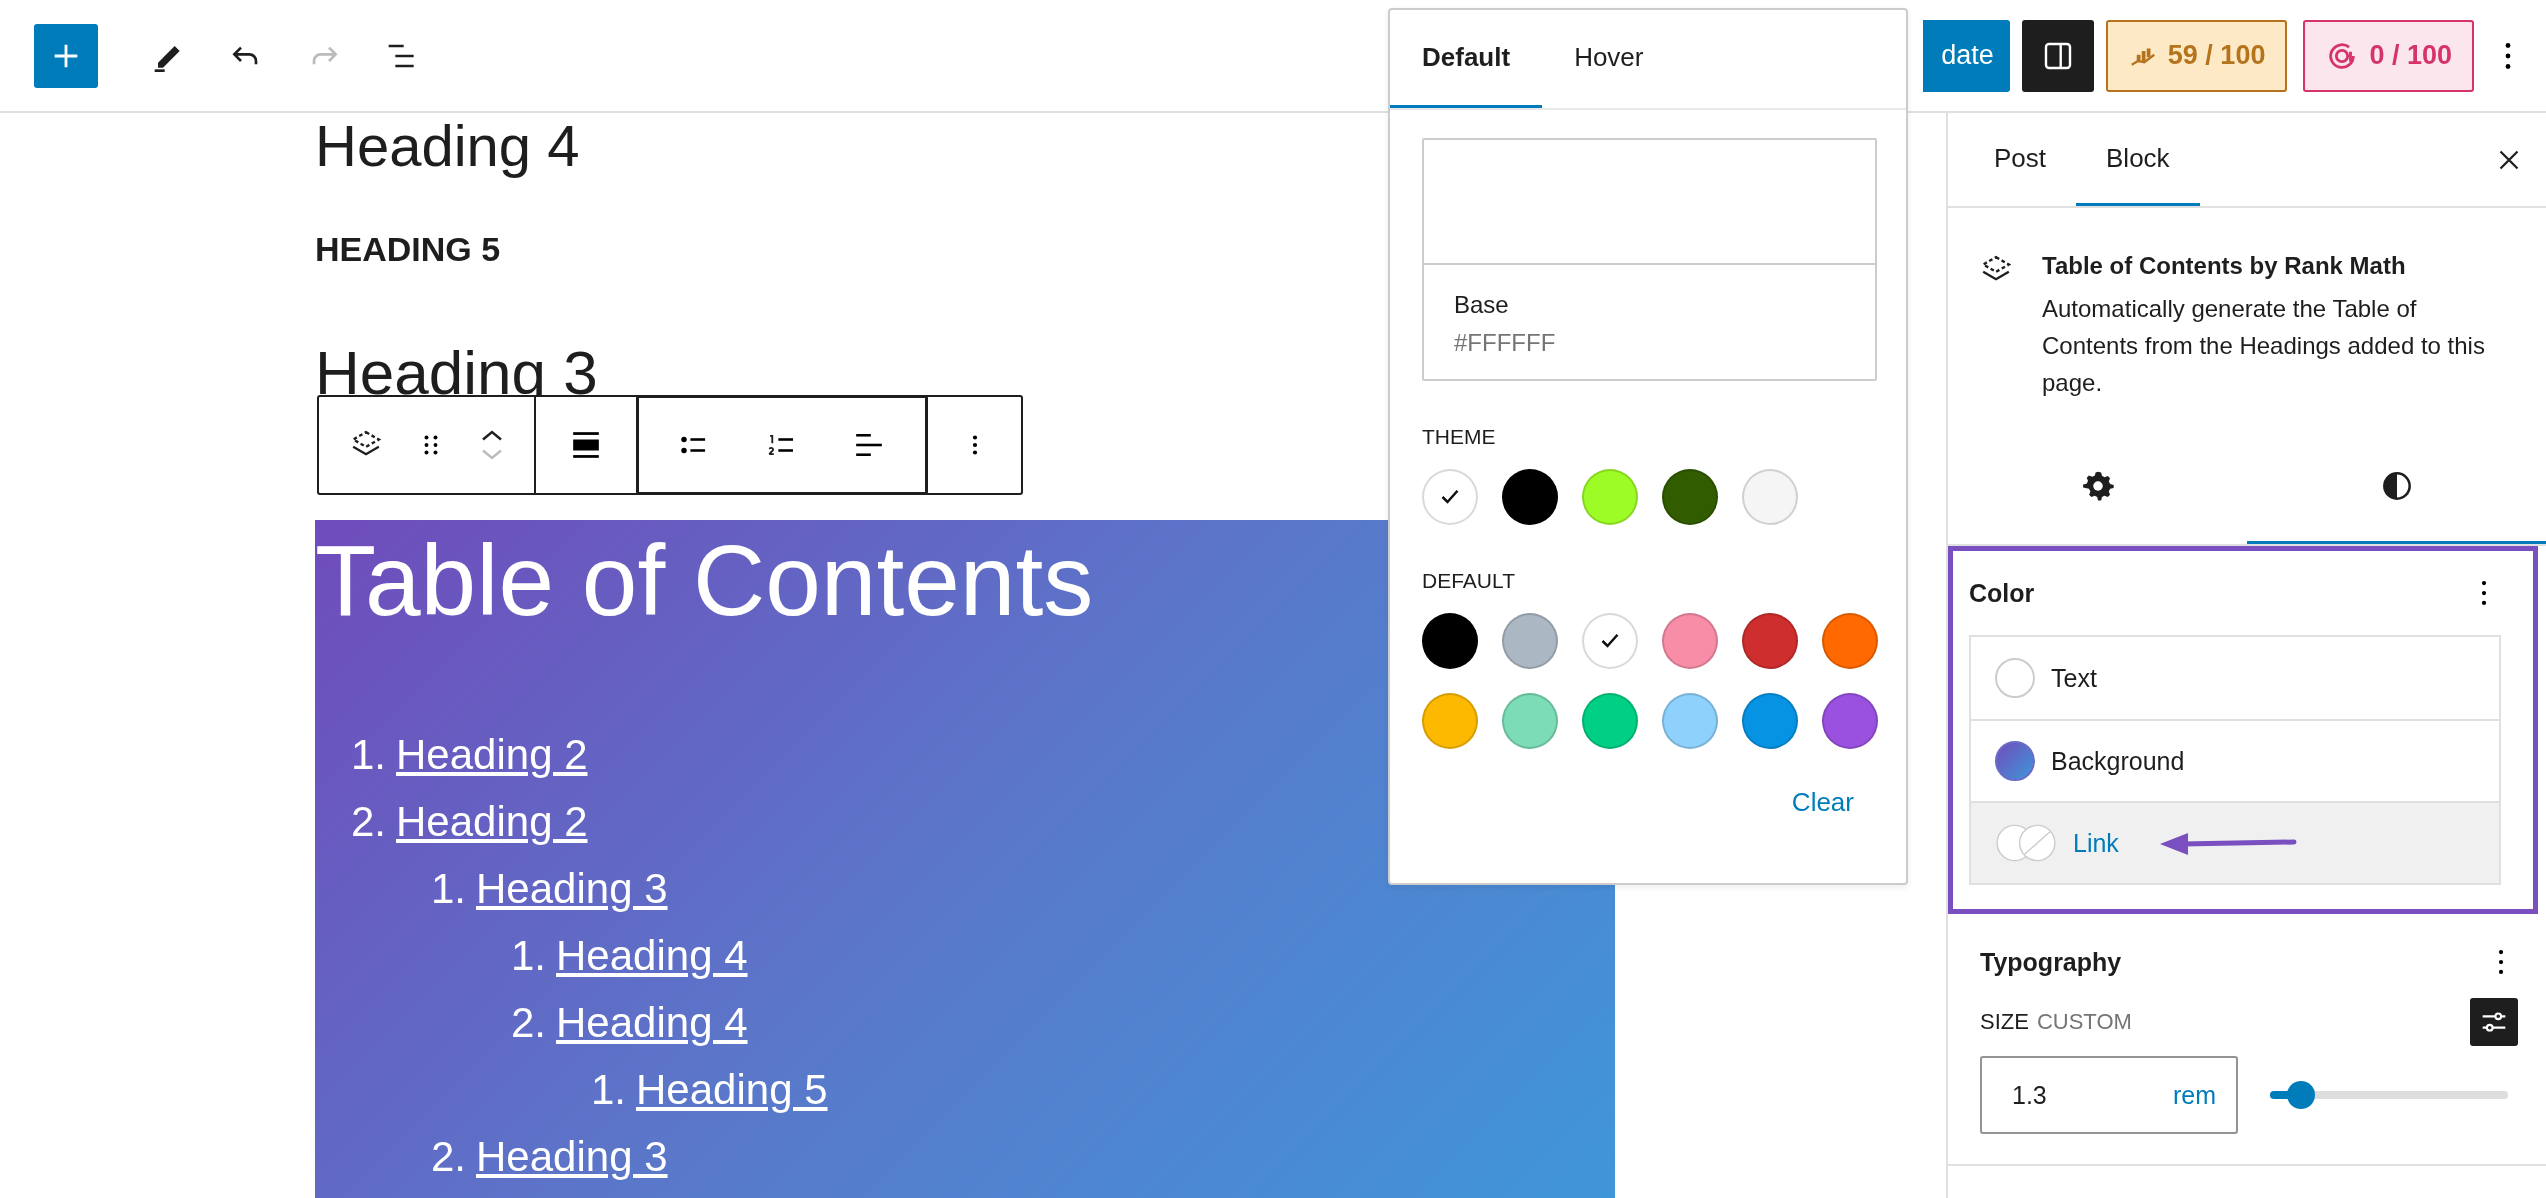 This screenshot has width=2546, height=1198. Describe the element at coordinates (1505, 343) in the screenshot. I see `color-value: #FFFFFF` at that location.